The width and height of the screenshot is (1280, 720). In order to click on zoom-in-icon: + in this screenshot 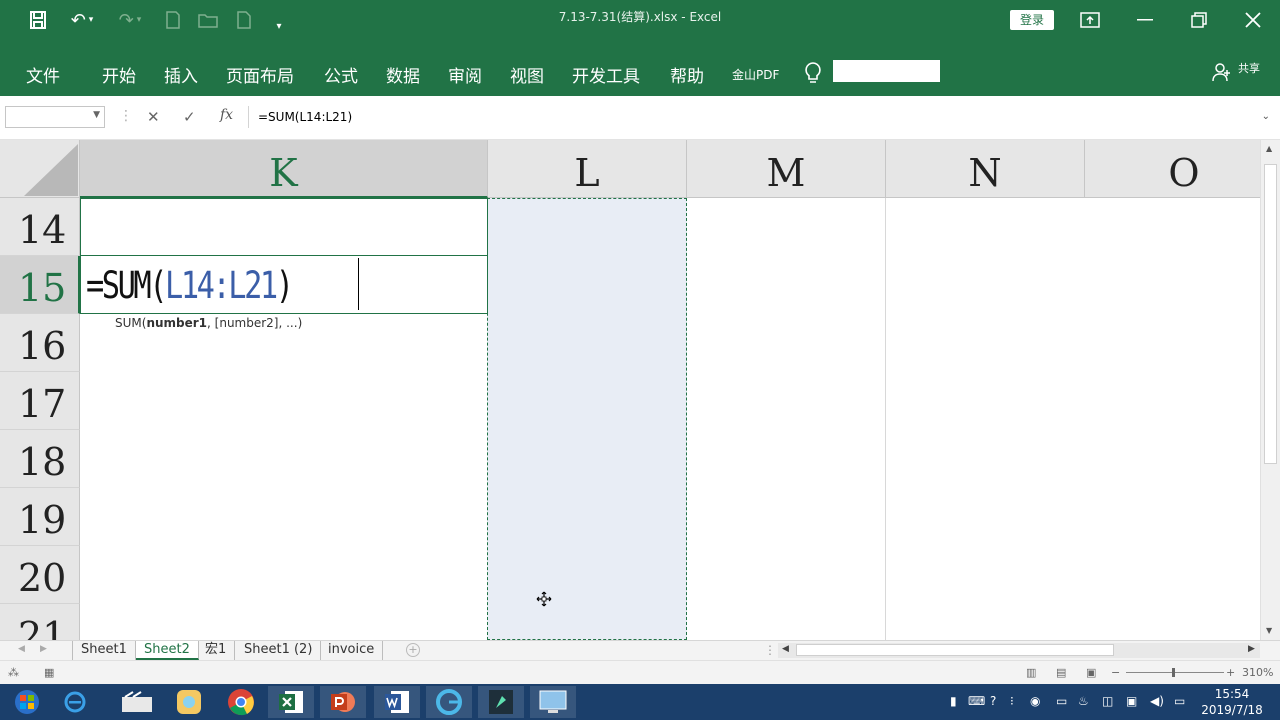, I will do `click(1230, 672)`.